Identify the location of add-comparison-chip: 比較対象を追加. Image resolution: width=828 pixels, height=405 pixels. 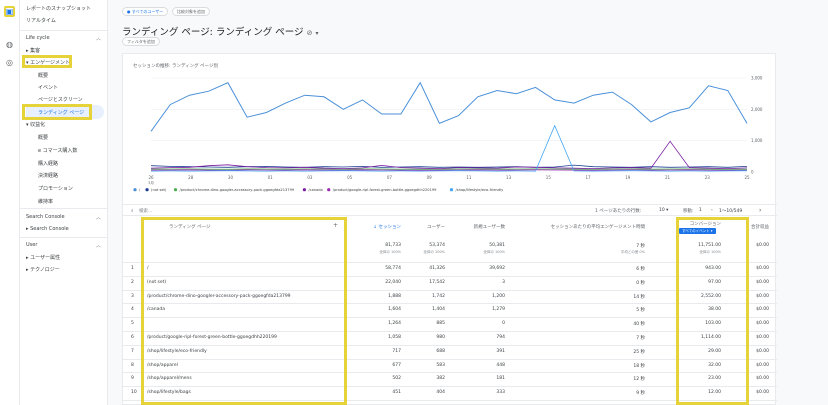
(191, 11).